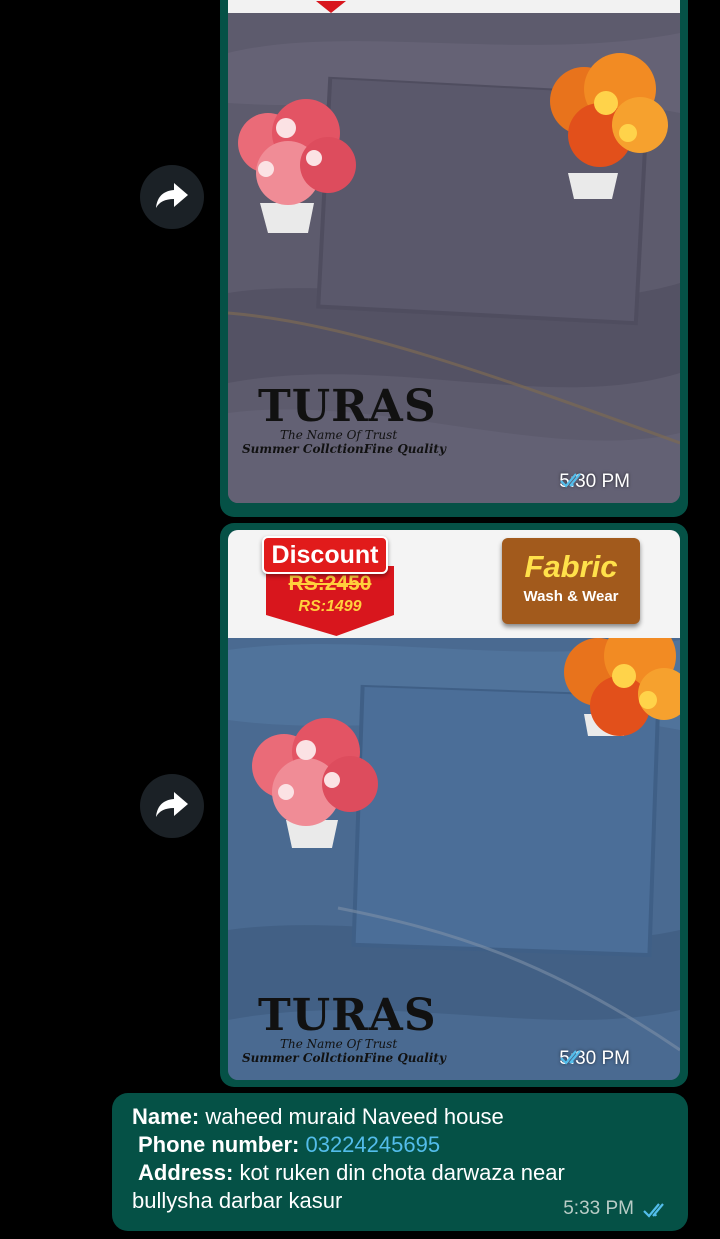 The width and height of the screenshot is (720, 1239). I want to click on message-timestamp: 5:33 PM, so click(616, 1209).